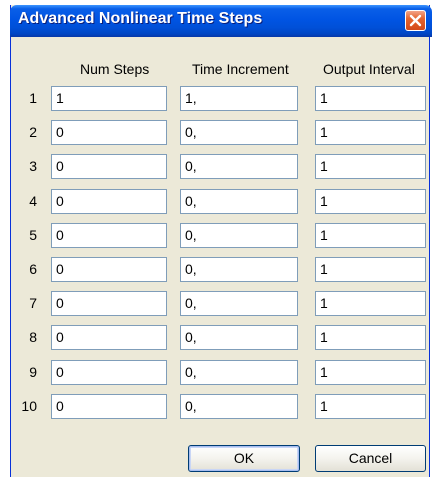 The image size is (433, 477). Describe the element at coordinates (33, 166) in the screenshot. I see `row-number: 3` at that location.